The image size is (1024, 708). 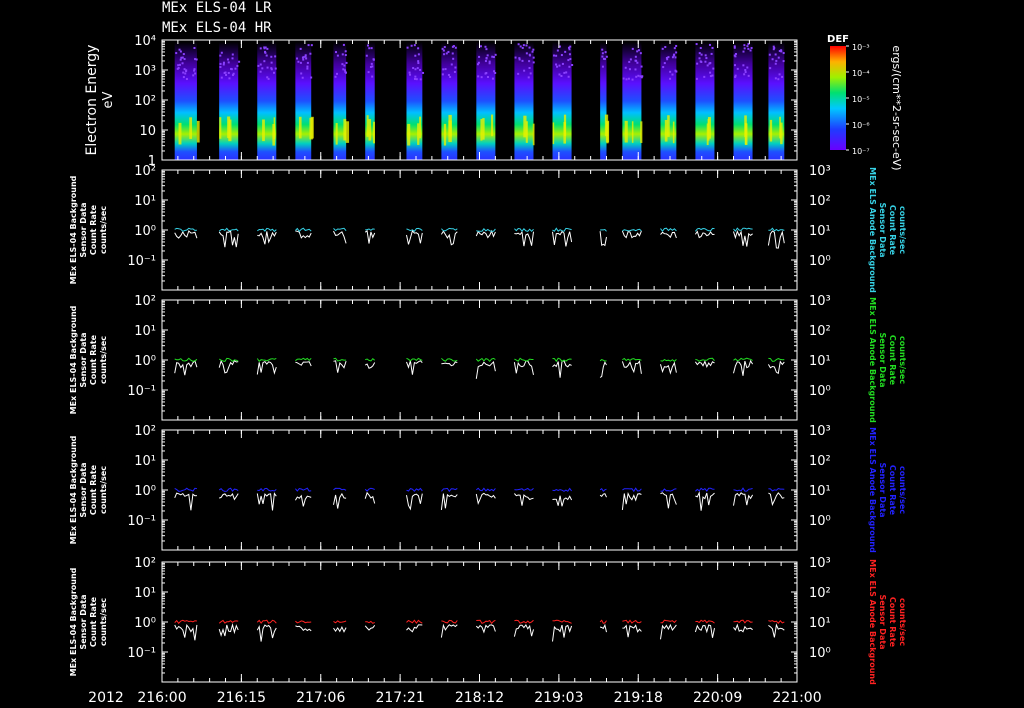 What do you see at coordinates (399, 698) in the screenshot?
I see `time-tick-label: 217:21` at bounding box center [399, 698].